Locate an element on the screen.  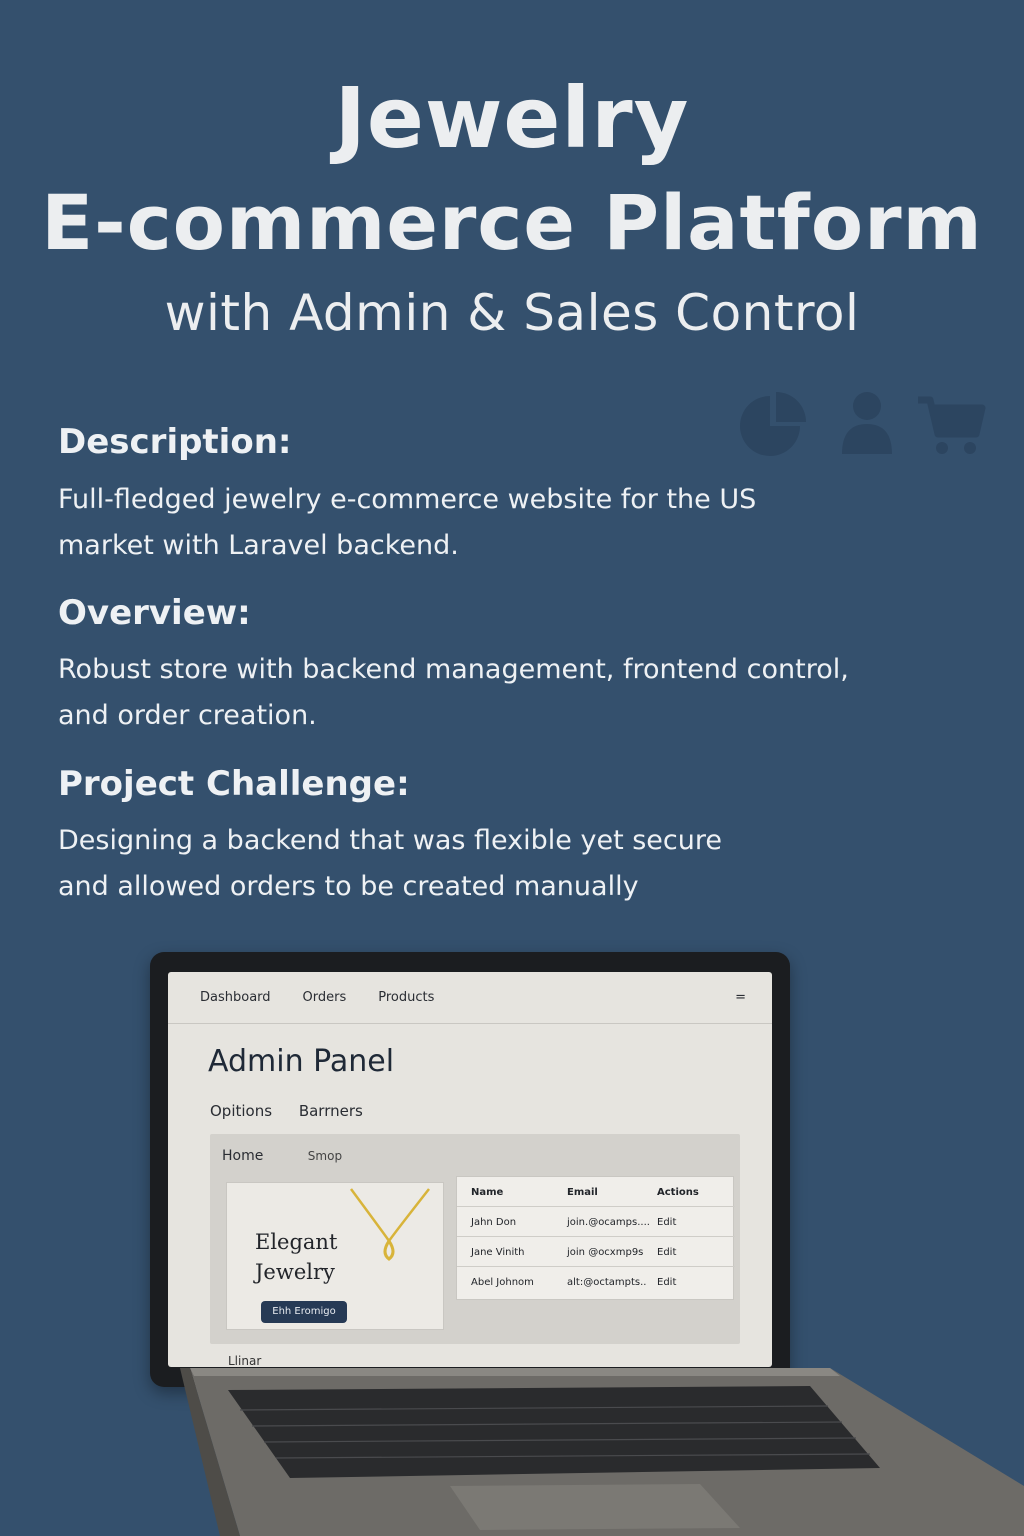
preview-nav-home: Home is located at coordinates (242, 1156).